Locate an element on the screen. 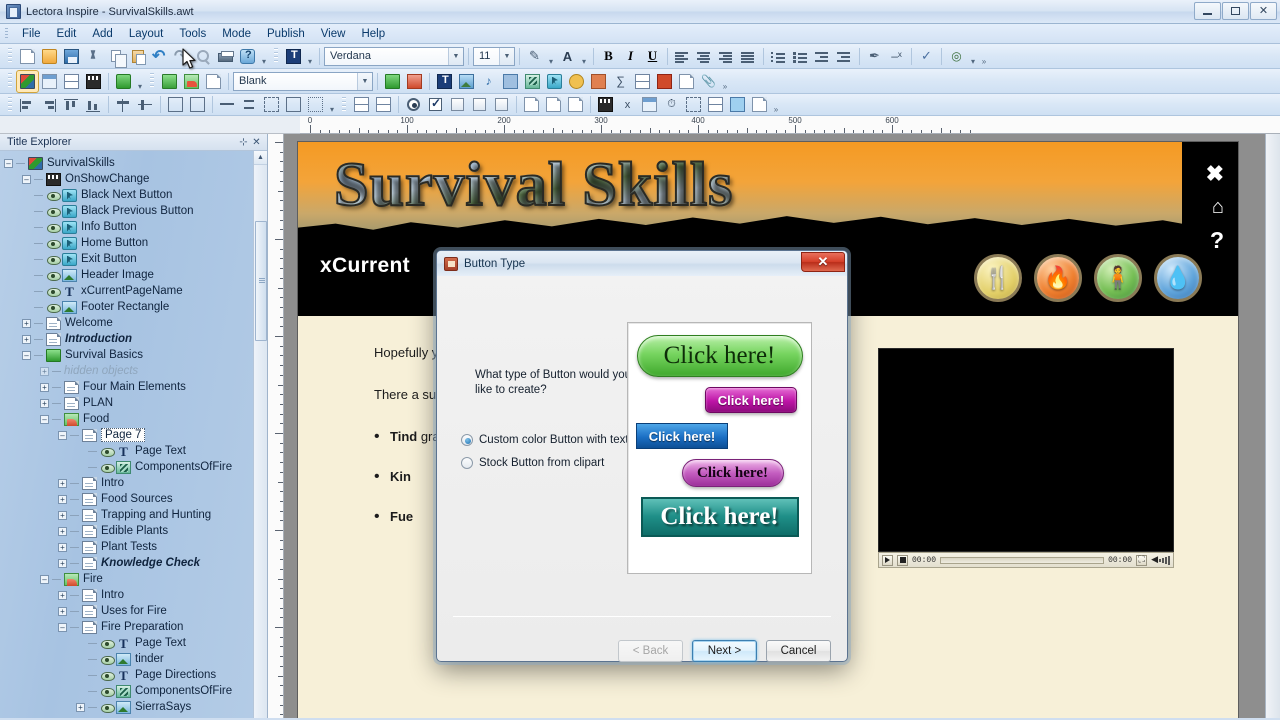 This screenshot has height=720, width=1280. close-button: ✕ is located at coordinates (1263, 11).